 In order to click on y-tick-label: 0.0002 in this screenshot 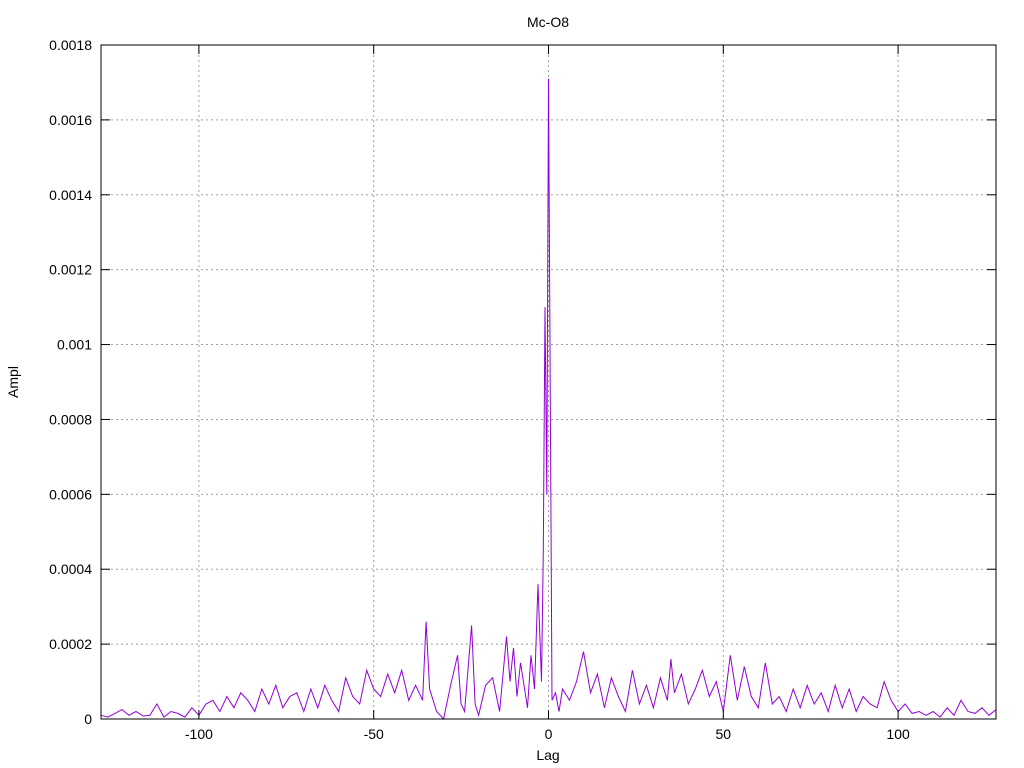, I will do `click(70, 644)`.